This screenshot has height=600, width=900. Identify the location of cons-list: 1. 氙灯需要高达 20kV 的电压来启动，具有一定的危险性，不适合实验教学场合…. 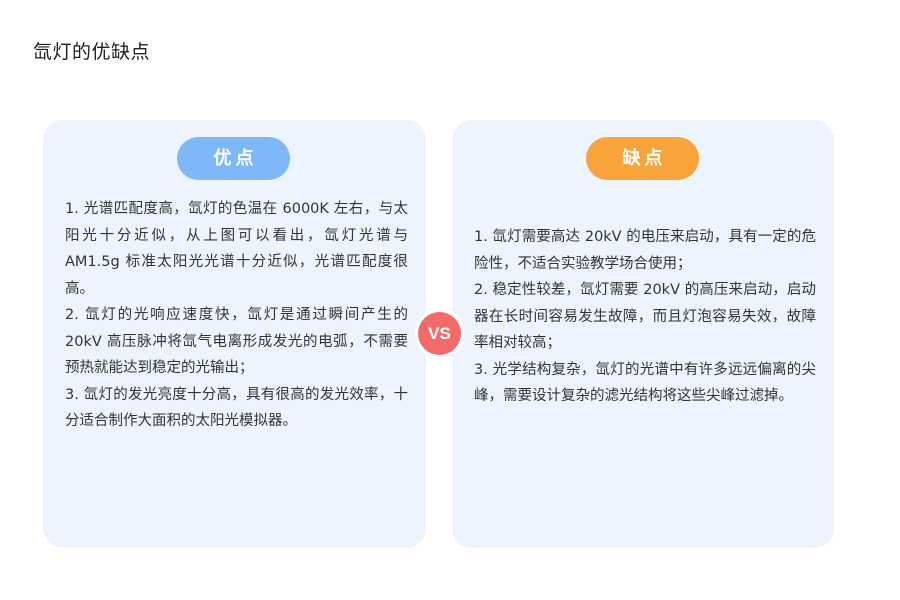
(645, 317).